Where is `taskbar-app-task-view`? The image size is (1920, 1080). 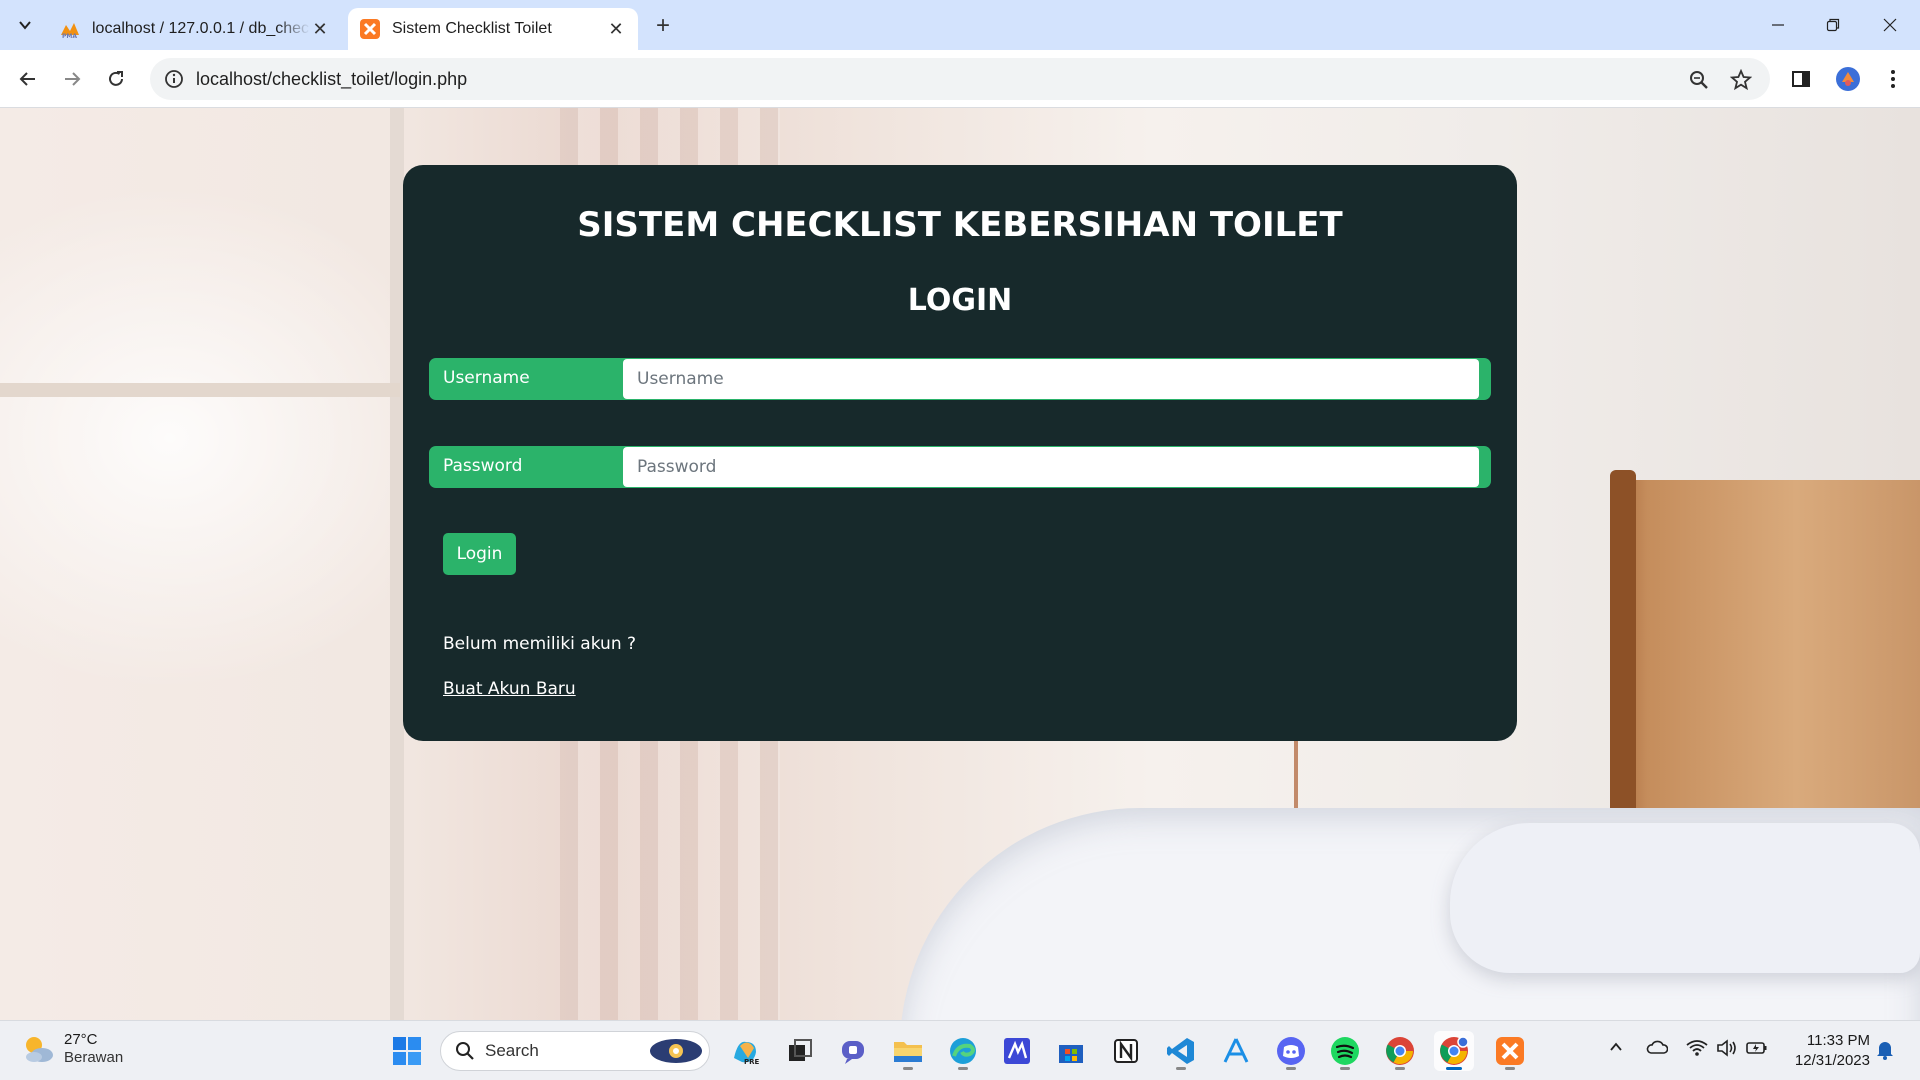
taskbar-app-task-view is located at coordinates (800, 1051).